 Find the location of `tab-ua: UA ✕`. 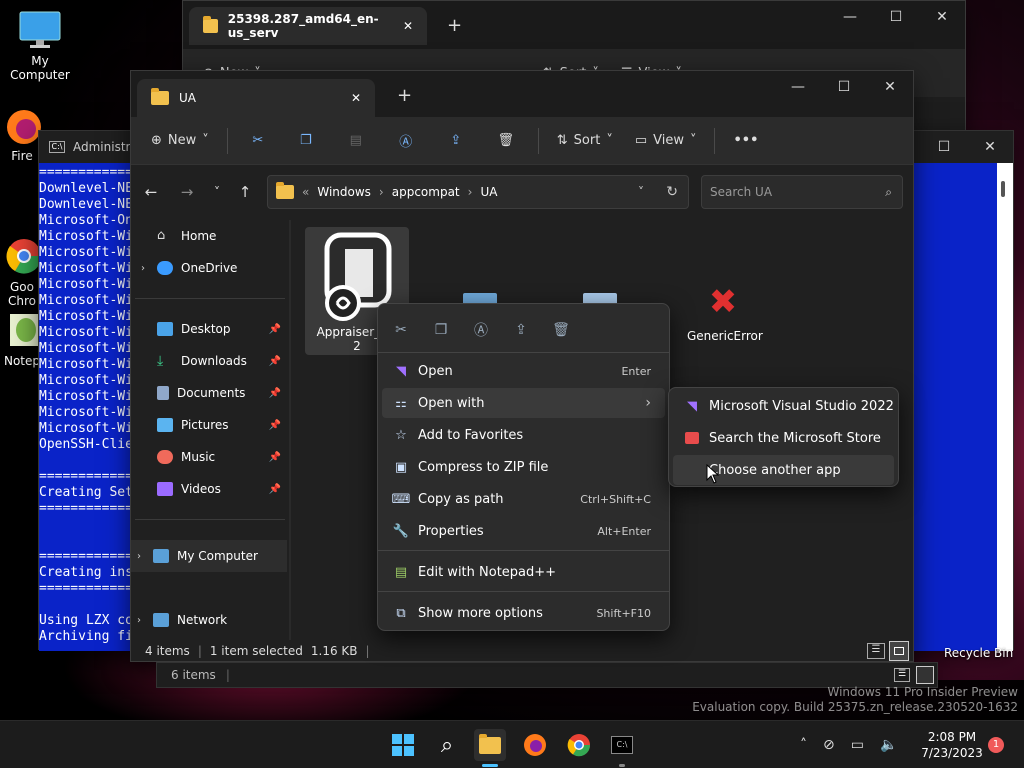

tab-ua: UA ✕ is located at coordinates (256, 98).